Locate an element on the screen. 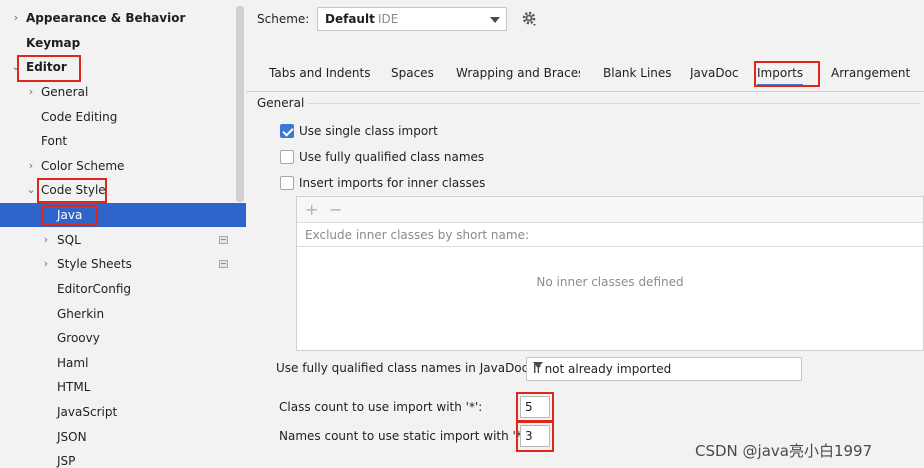 The width and height of the screenshot is (924, 468). sidebar-item-label: Style Sheets is located at coordinates (94, 264).